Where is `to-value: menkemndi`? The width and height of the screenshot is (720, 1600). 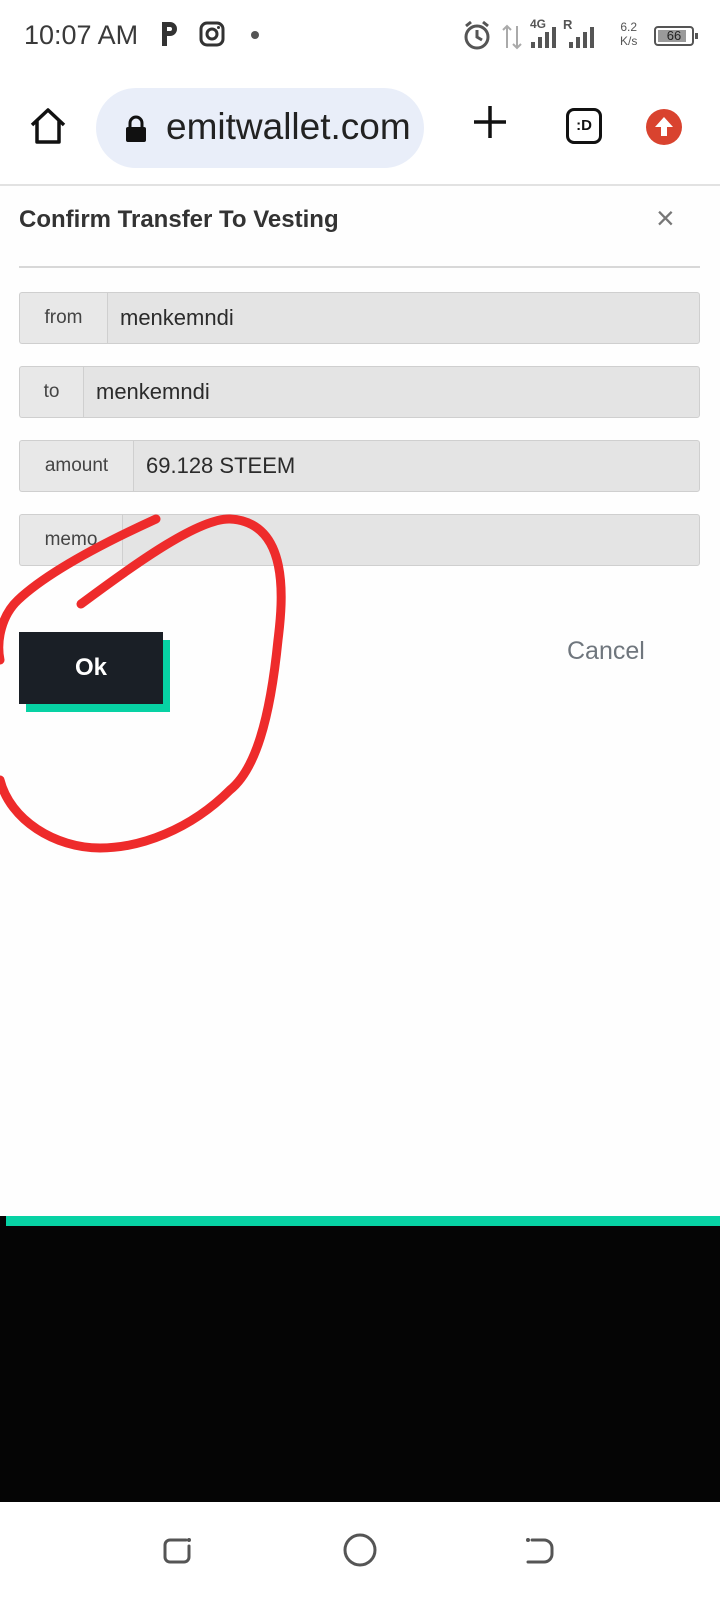 to-value: menkemndi is located at coordinates (391, 392).